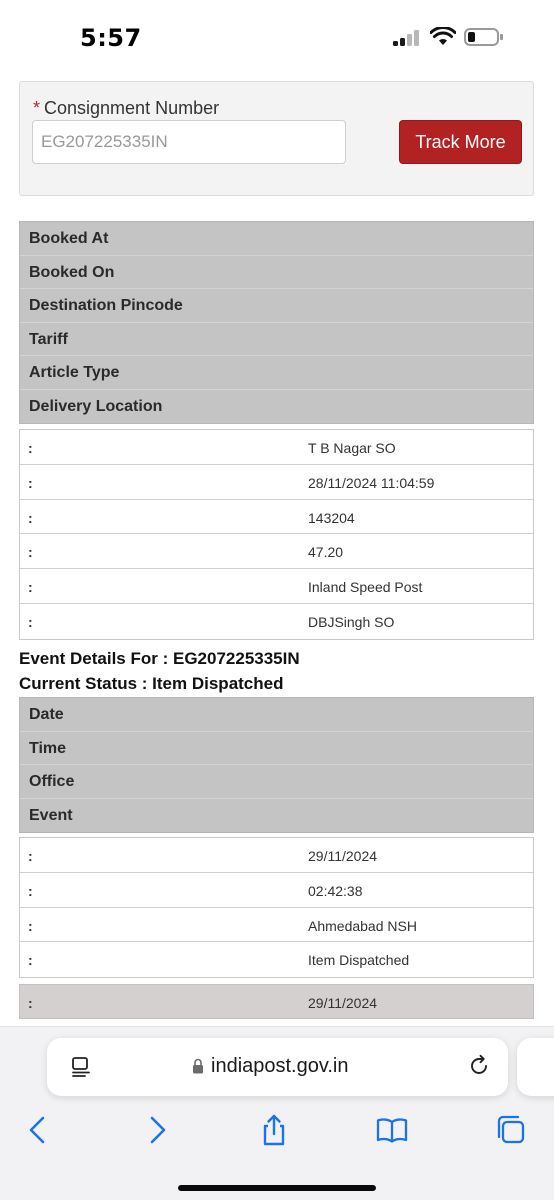 The height and width of the screenshot is (1200, 554). I want to click on address-bar: indiapost.gov.in, so click(277, 1067).